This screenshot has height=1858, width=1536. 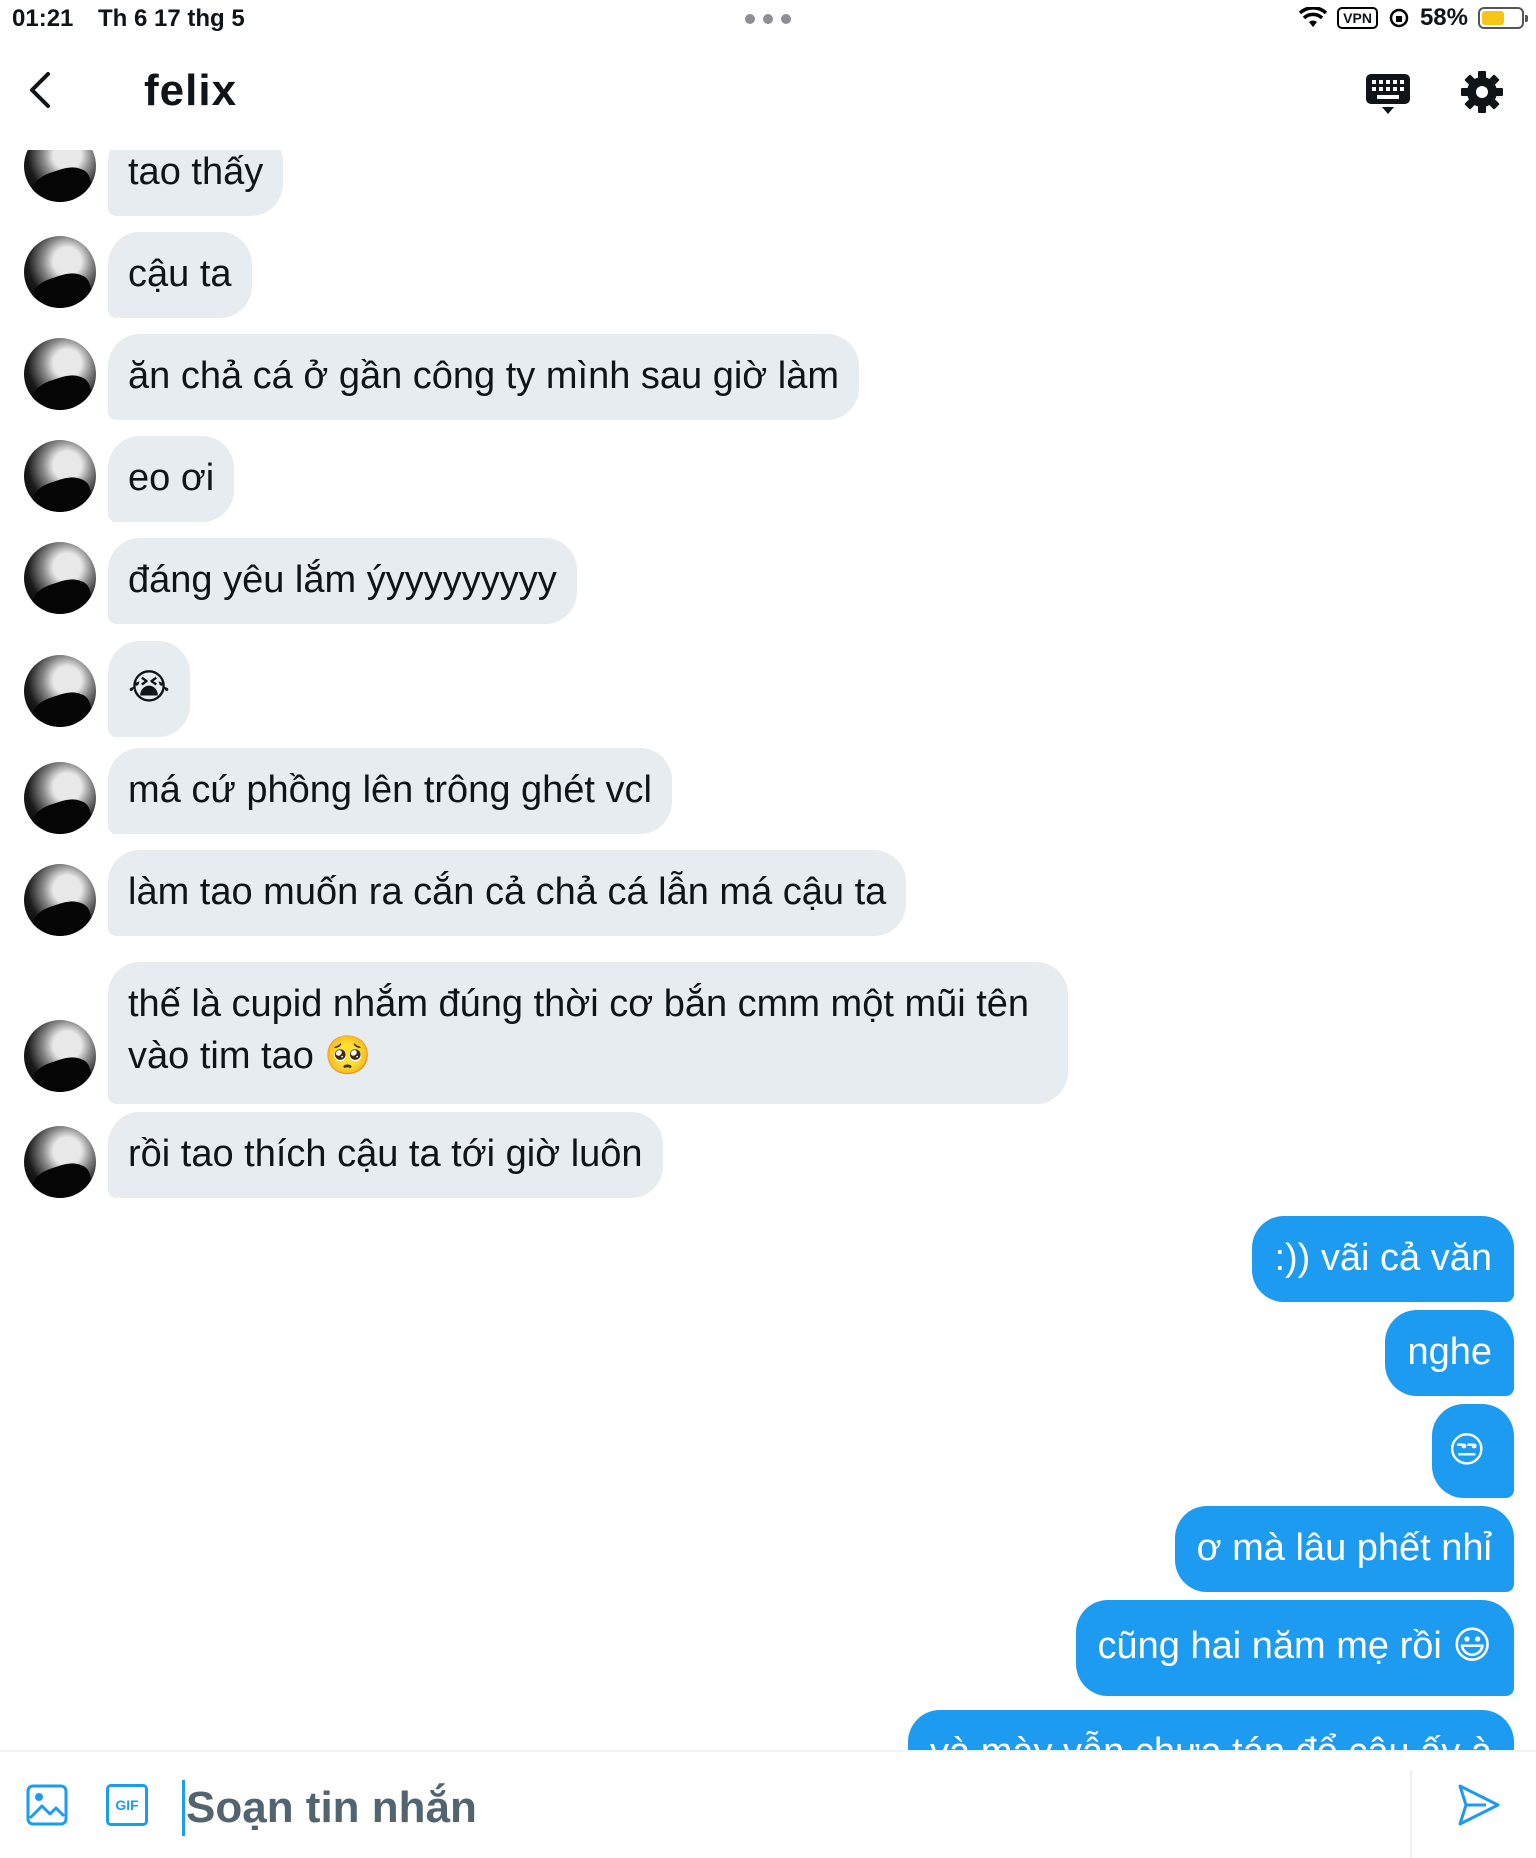 I want to click on gear-icon, so click(x=1482, y=92).